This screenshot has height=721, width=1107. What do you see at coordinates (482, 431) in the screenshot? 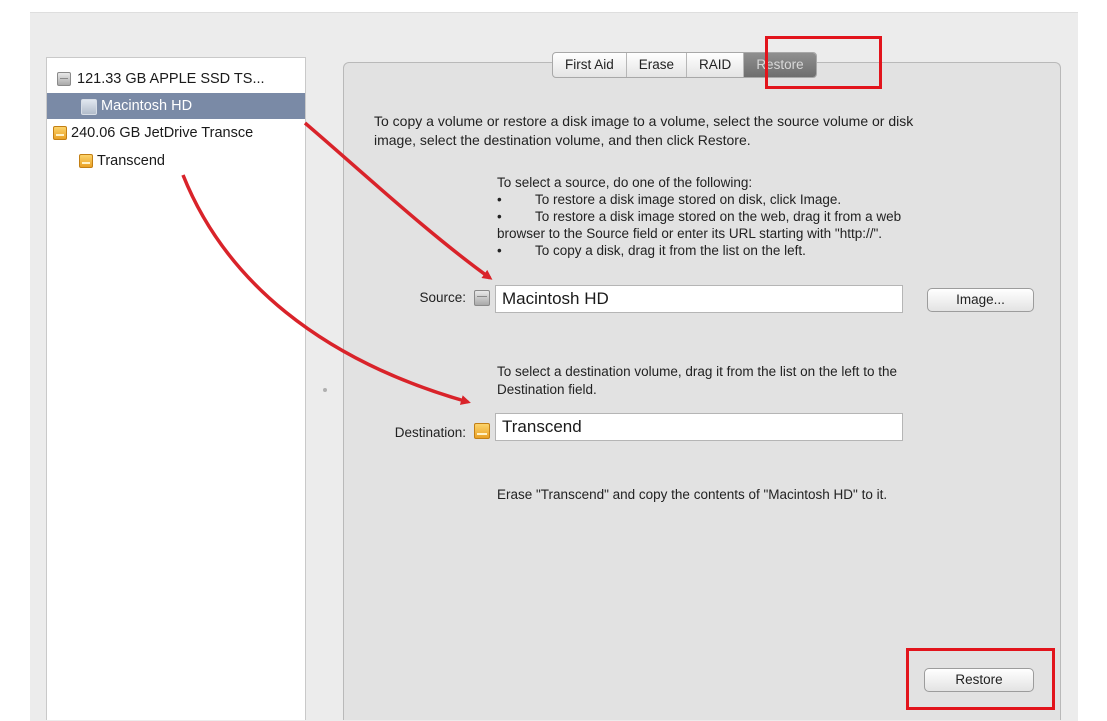
I see `destination-disk-icon` at bounding box center [482, 431].